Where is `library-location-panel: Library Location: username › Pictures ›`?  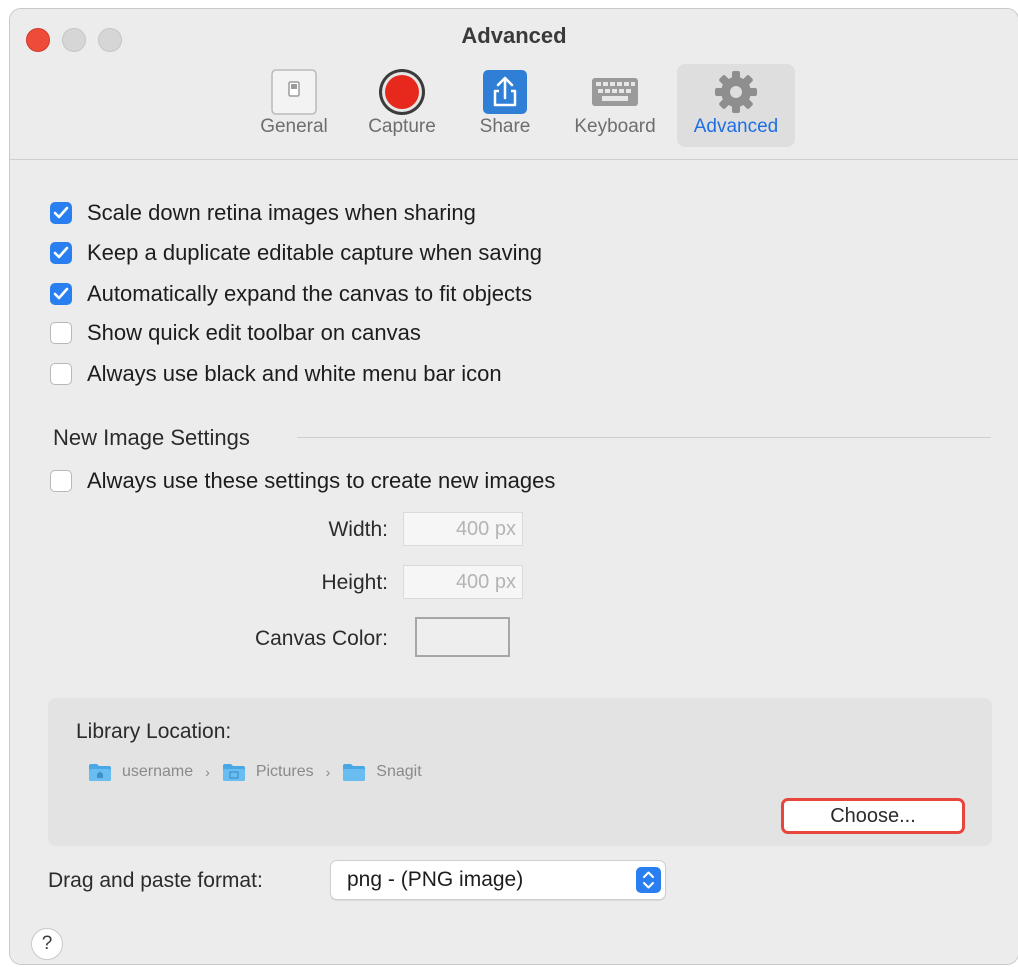 library-location-panel: Library Location: username › Pictures › is located at coordinates (520, 772).